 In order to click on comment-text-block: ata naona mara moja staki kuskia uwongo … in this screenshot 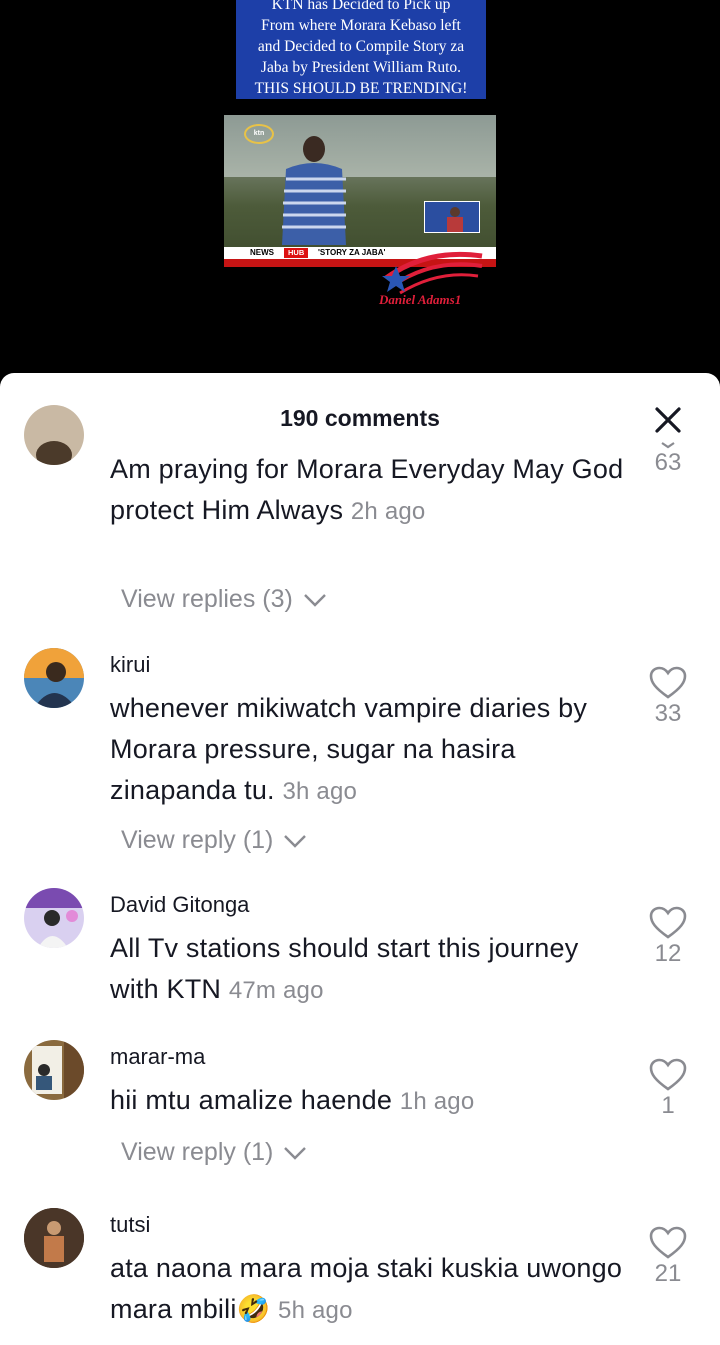, I will do `click(370, 1289)`.